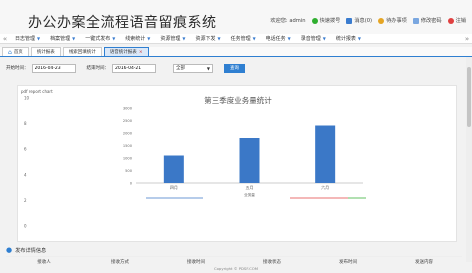  Describe the element at coordinates (131, 184) in the screenshot. I see `y-tick-label: 0` at that location.